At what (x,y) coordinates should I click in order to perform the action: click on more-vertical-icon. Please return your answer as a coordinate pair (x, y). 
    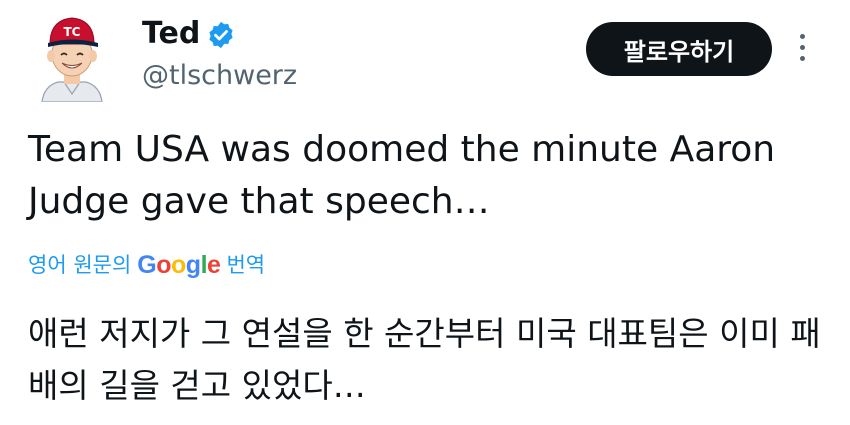
    Looking at the image, I should click on (802, 51).